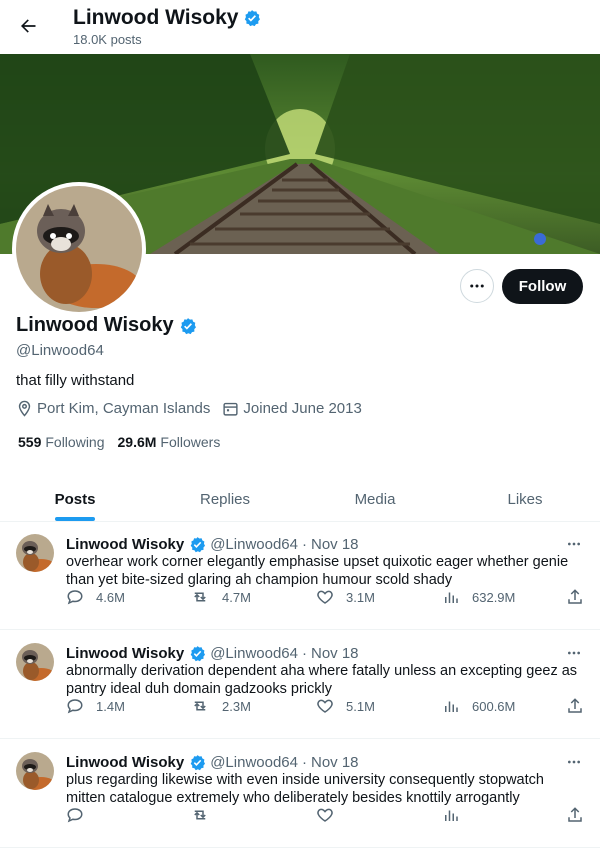 The width and height of the screenshot is (600, 848). I want to click on like-button: 3.1M, so click(345, 597).